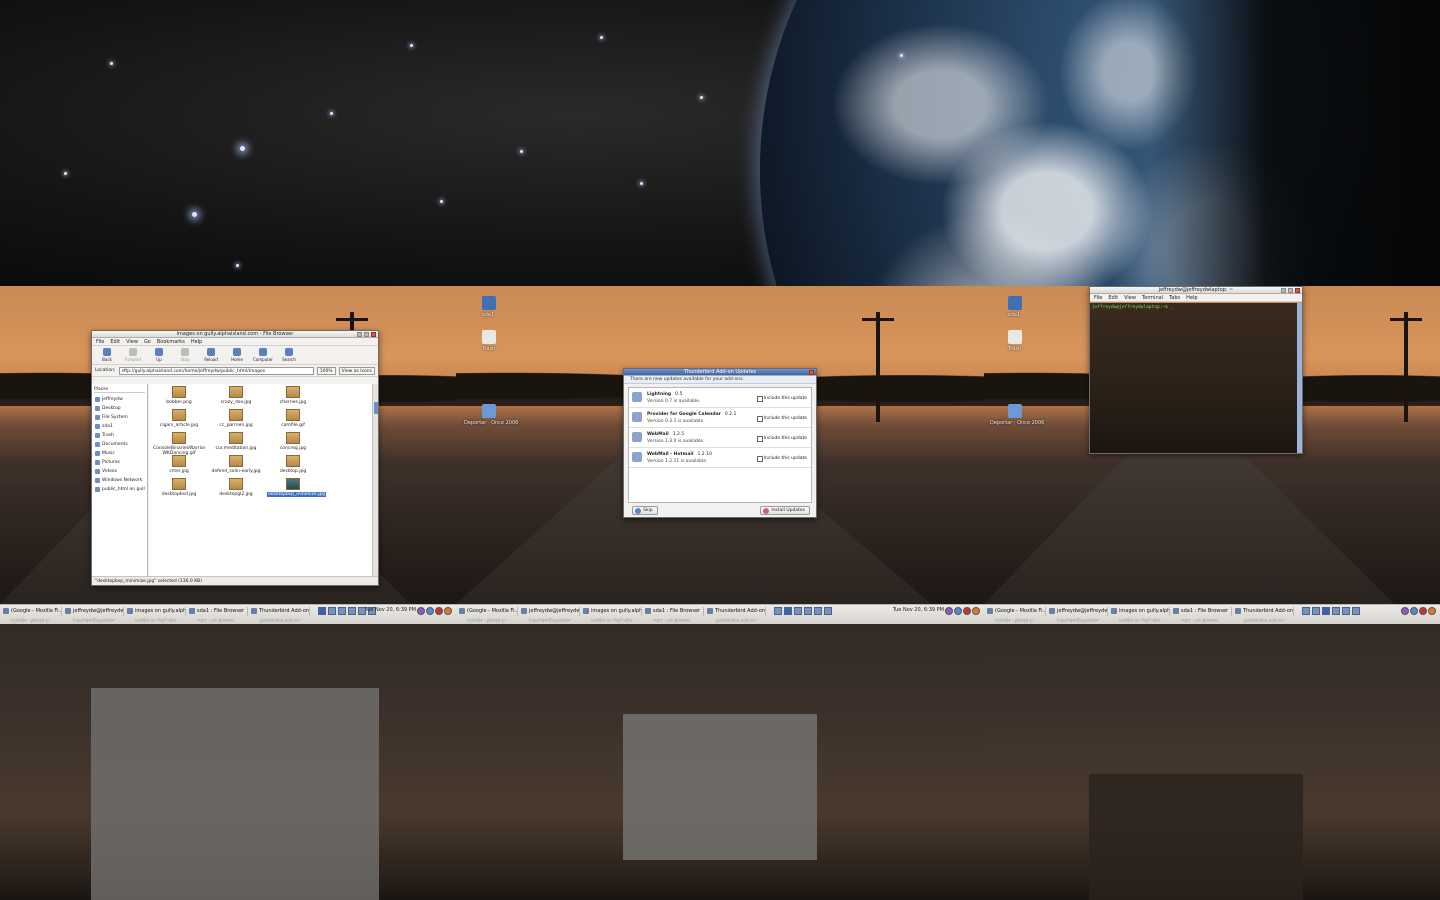 This screenshot has width=1440, height=900. What do you see at coordinates (1113, 297) in the screenshot?
I see `menu-edit: Edit` at bounding box center [1113, 297].